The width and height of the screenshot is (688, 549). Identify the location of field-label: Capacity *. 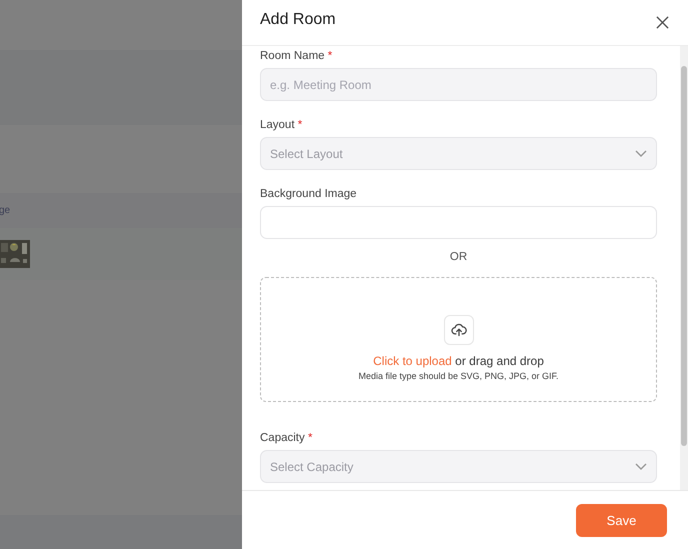
(287, 438).